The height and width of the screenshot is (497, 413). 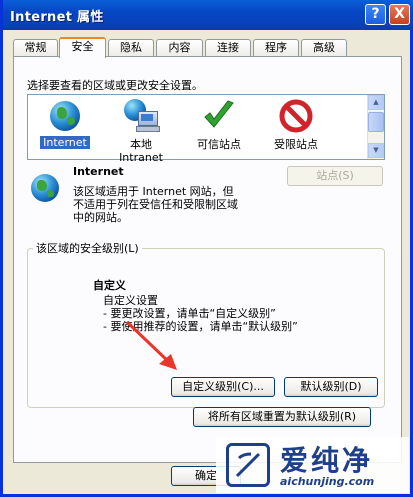 What do you see at coordinates (131, 48) in the screenshot?
I see `tab-privacy: 隐私` at bounding box center [131, 48].